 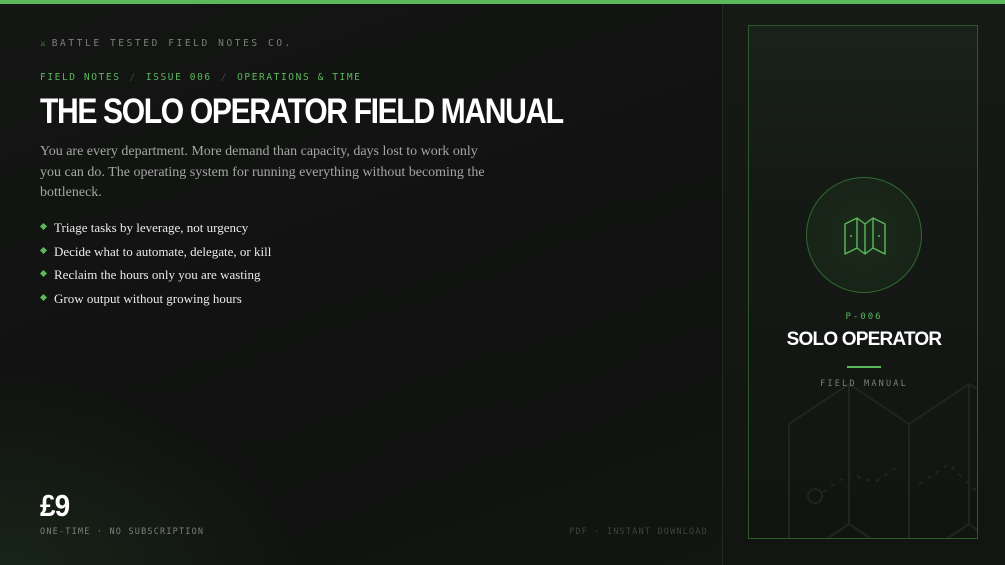 I want to click on list-item: Reclaim the hours only you are wasting, so click(x=155, y=279).